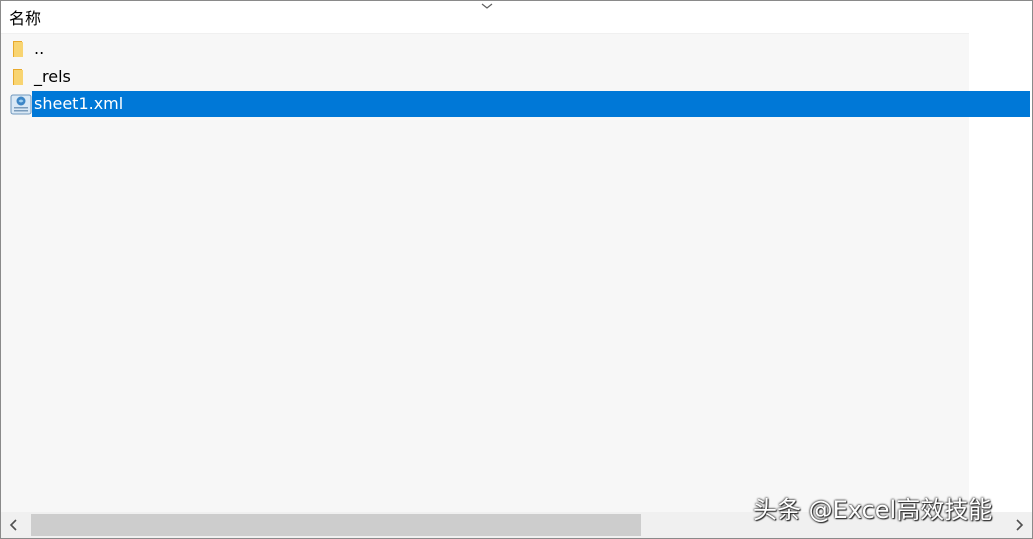 The height and width of the screenshot is (539, 1033). I want to click on file-name: sheet1.xml, so click(531, 104).